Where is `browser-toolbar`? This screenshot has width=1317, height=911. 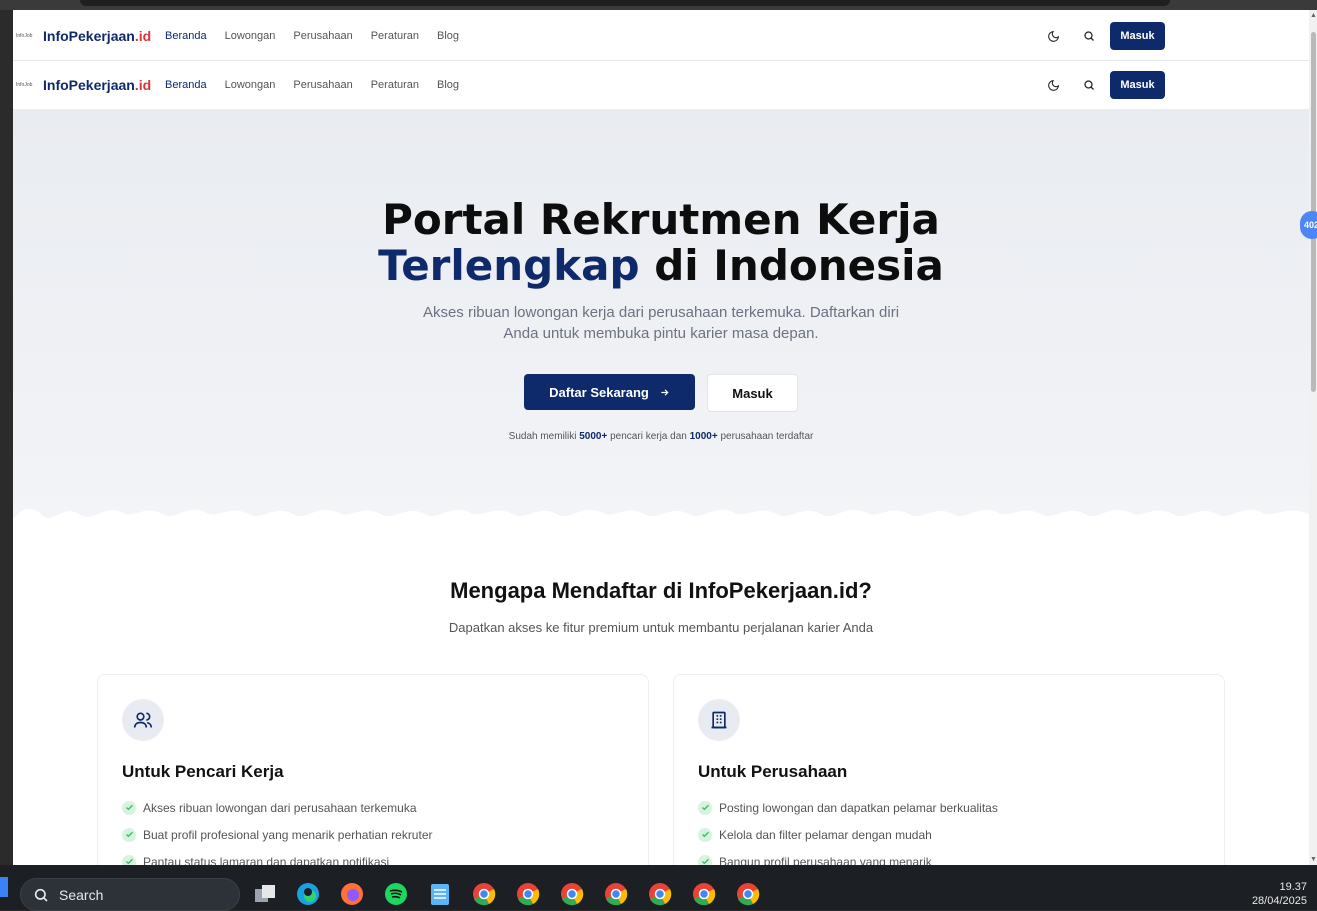 browser-toolbar is located at coordinates (658, 5).